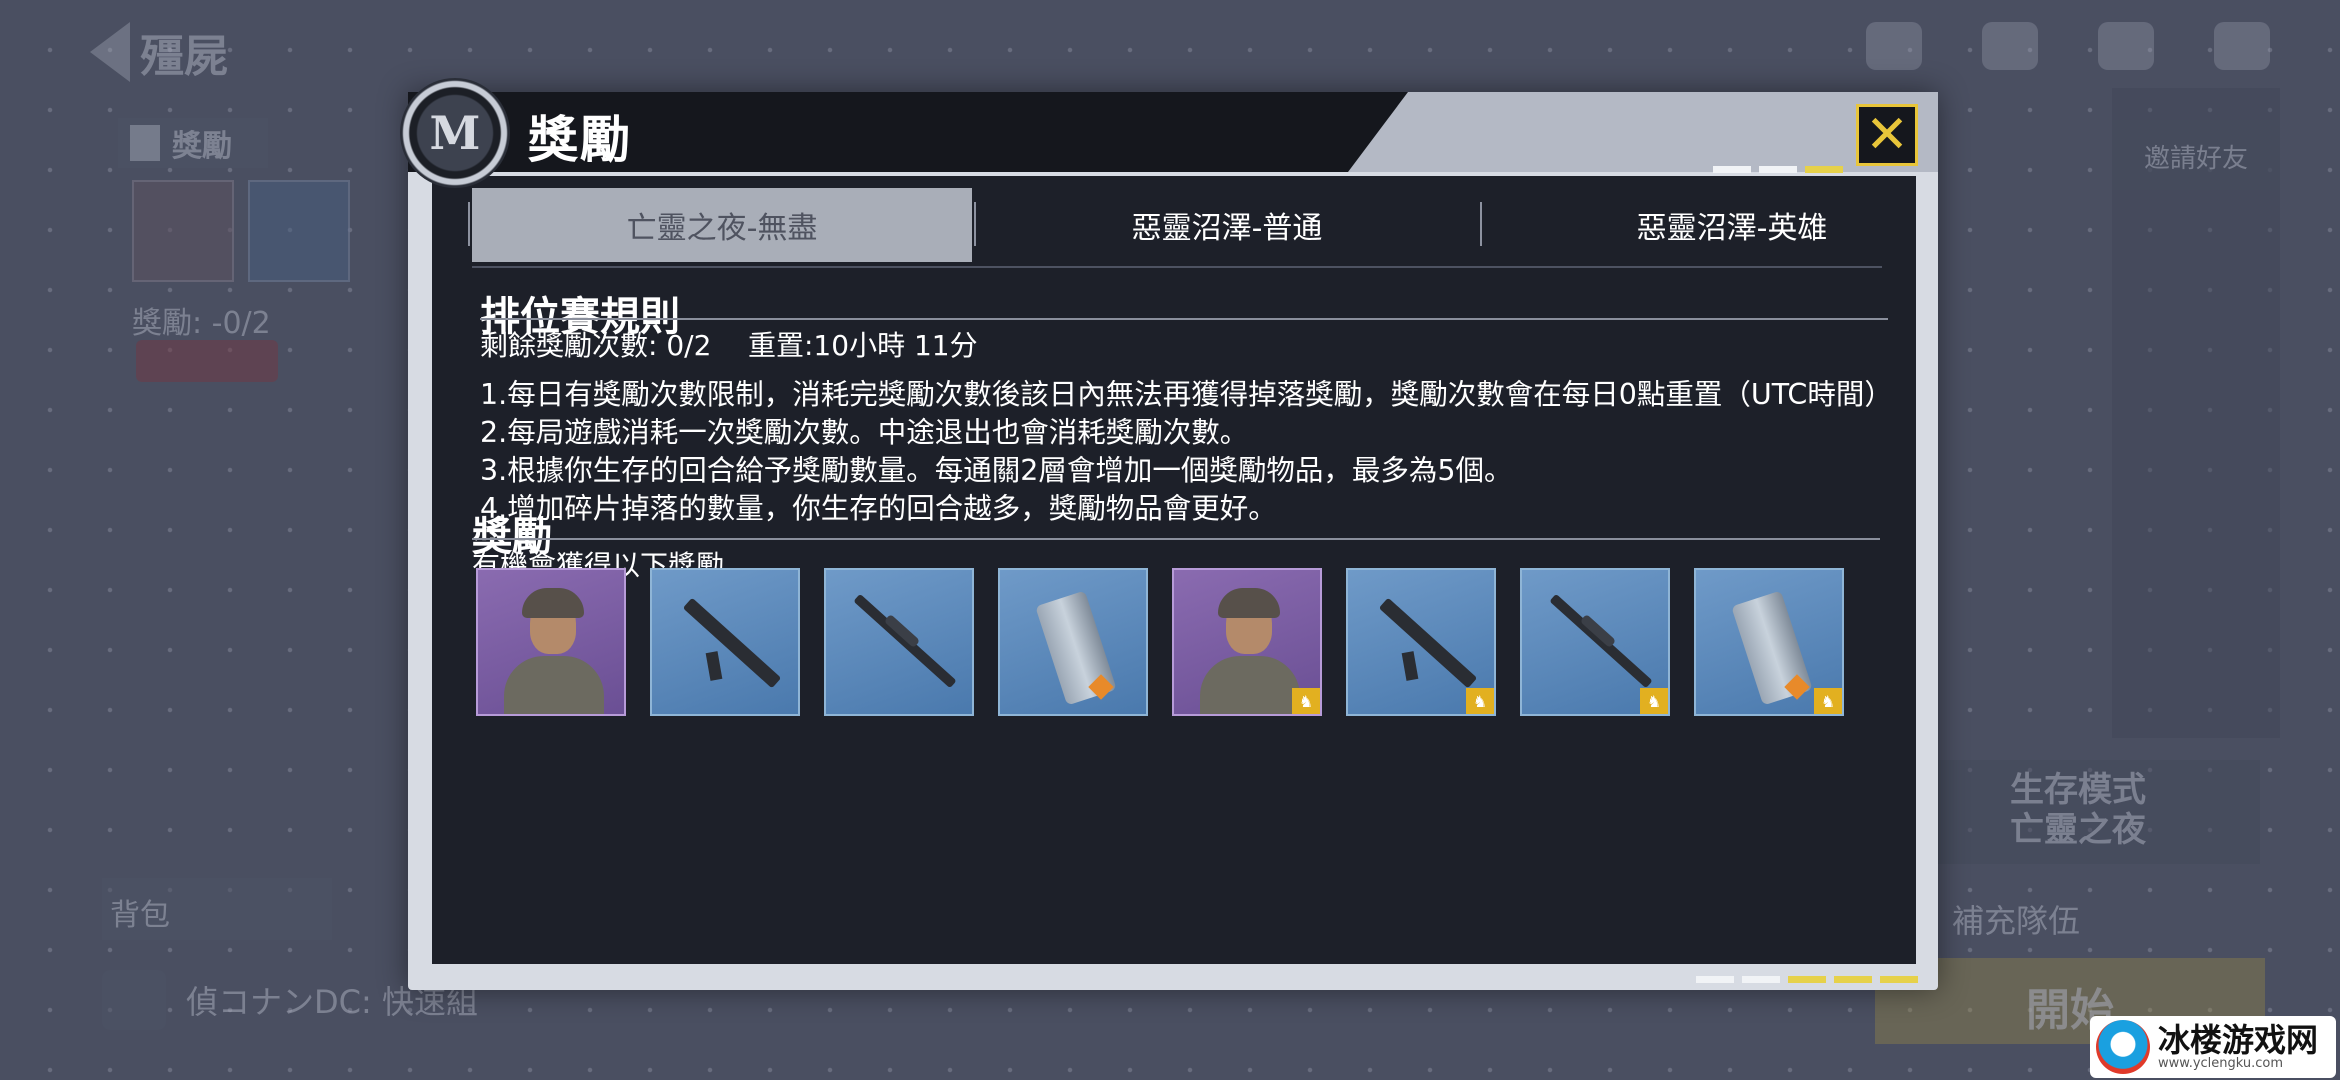 The image size is (2340, 1080). I want to click on rewards-divider, so click(1176, 539).